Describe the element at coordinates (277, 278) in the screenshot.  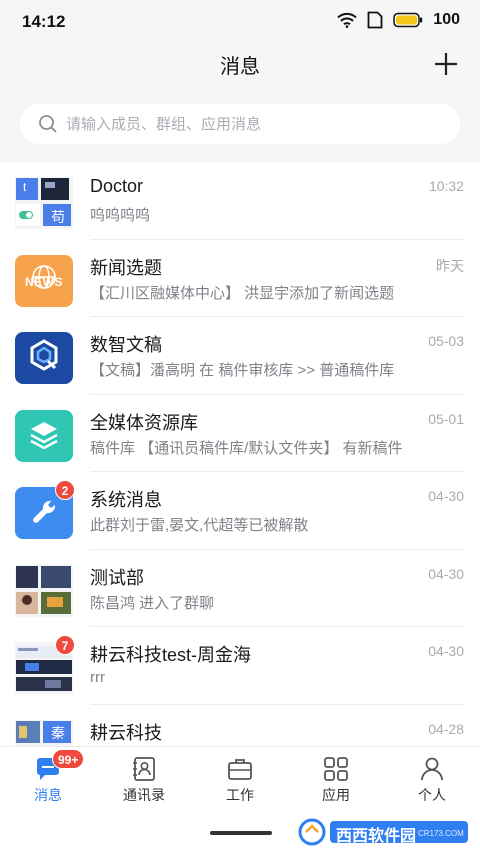
I see `conversation-text: 新闻选题 昨天 【汇川区融媒体中心】 洪显宇添加了新闻选题` at that location.